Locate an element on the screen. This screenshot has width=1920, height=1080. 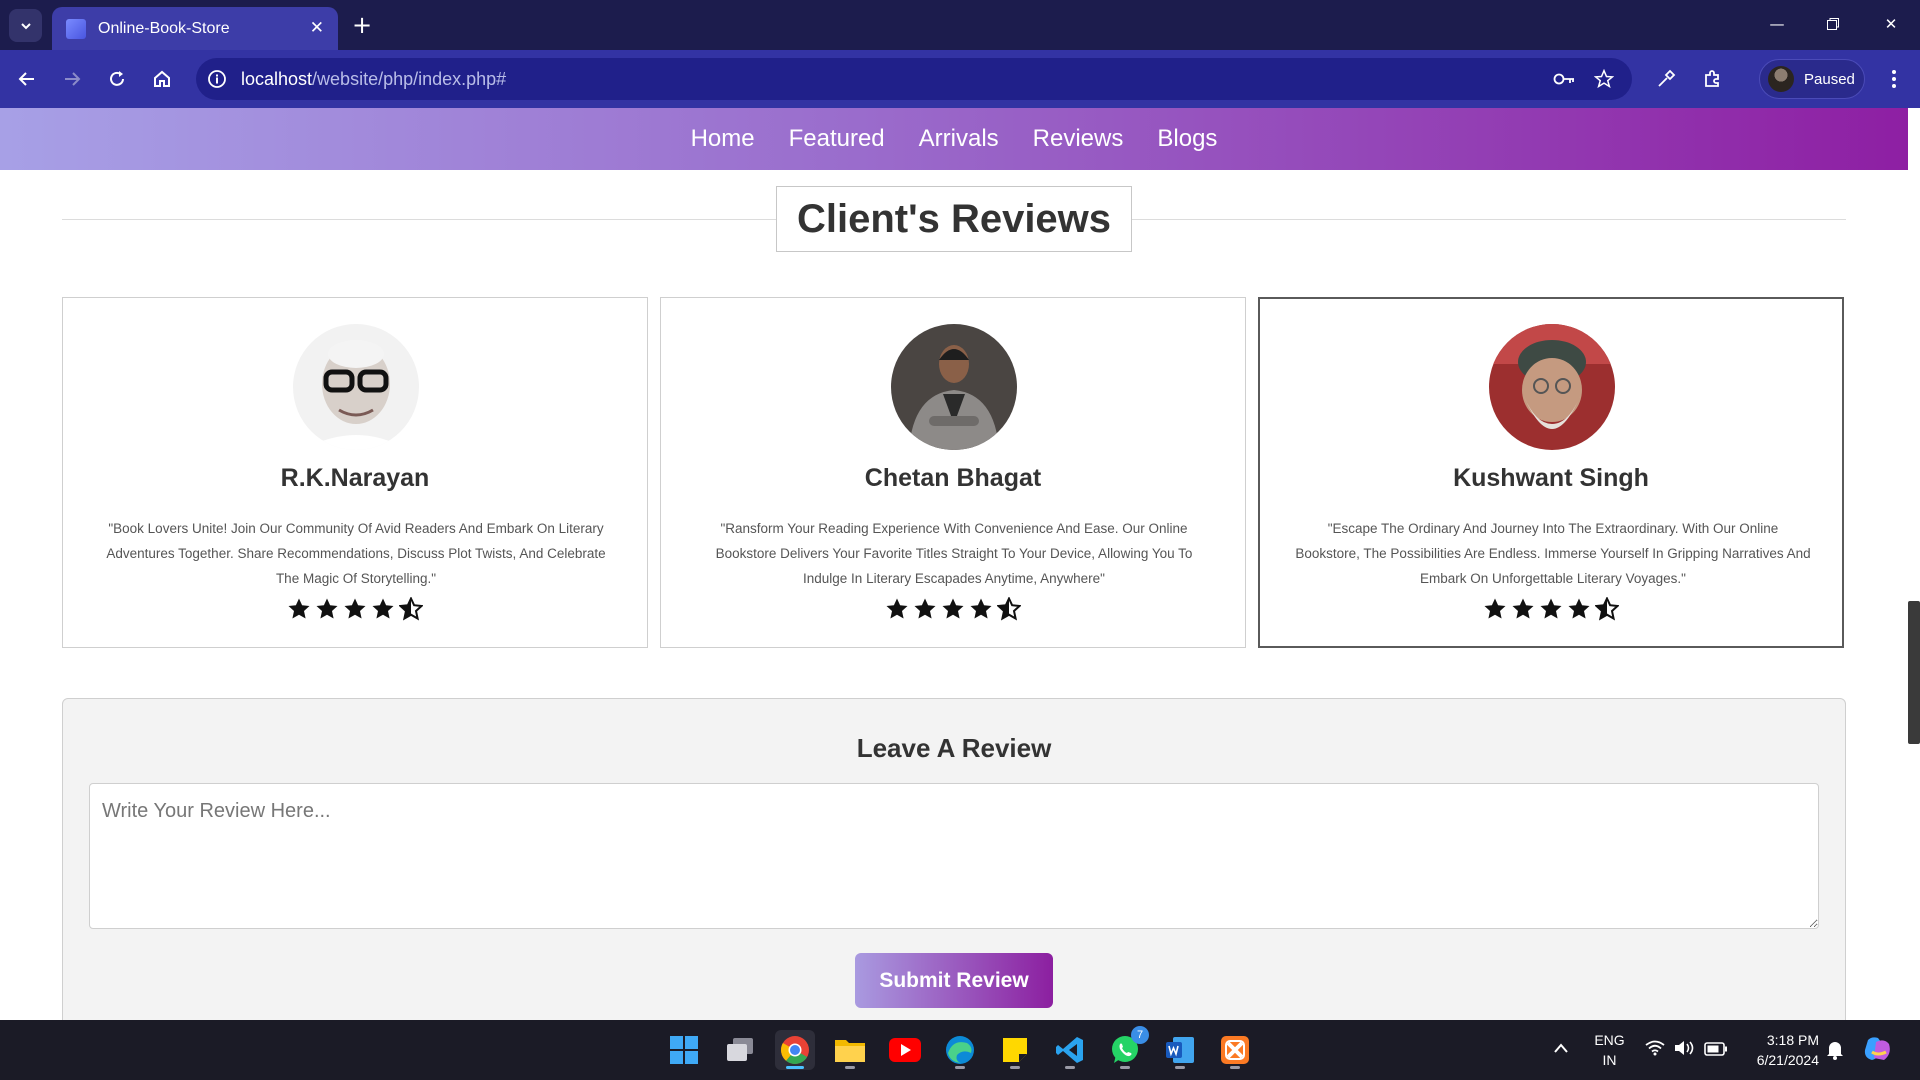
windows-start-icon is located at coordinates (684, 1050).